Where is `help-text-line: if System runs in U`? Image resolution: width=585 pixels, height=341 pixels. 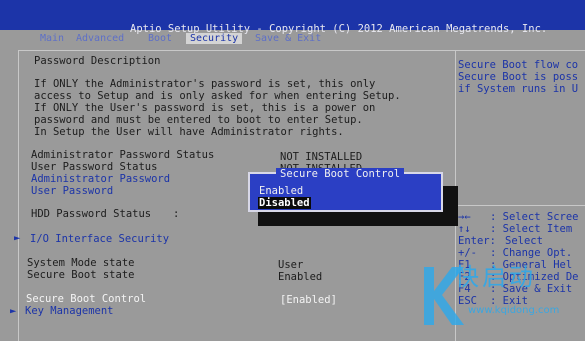 help-text-line: if System runs in U is located at coordinates (518, 89).